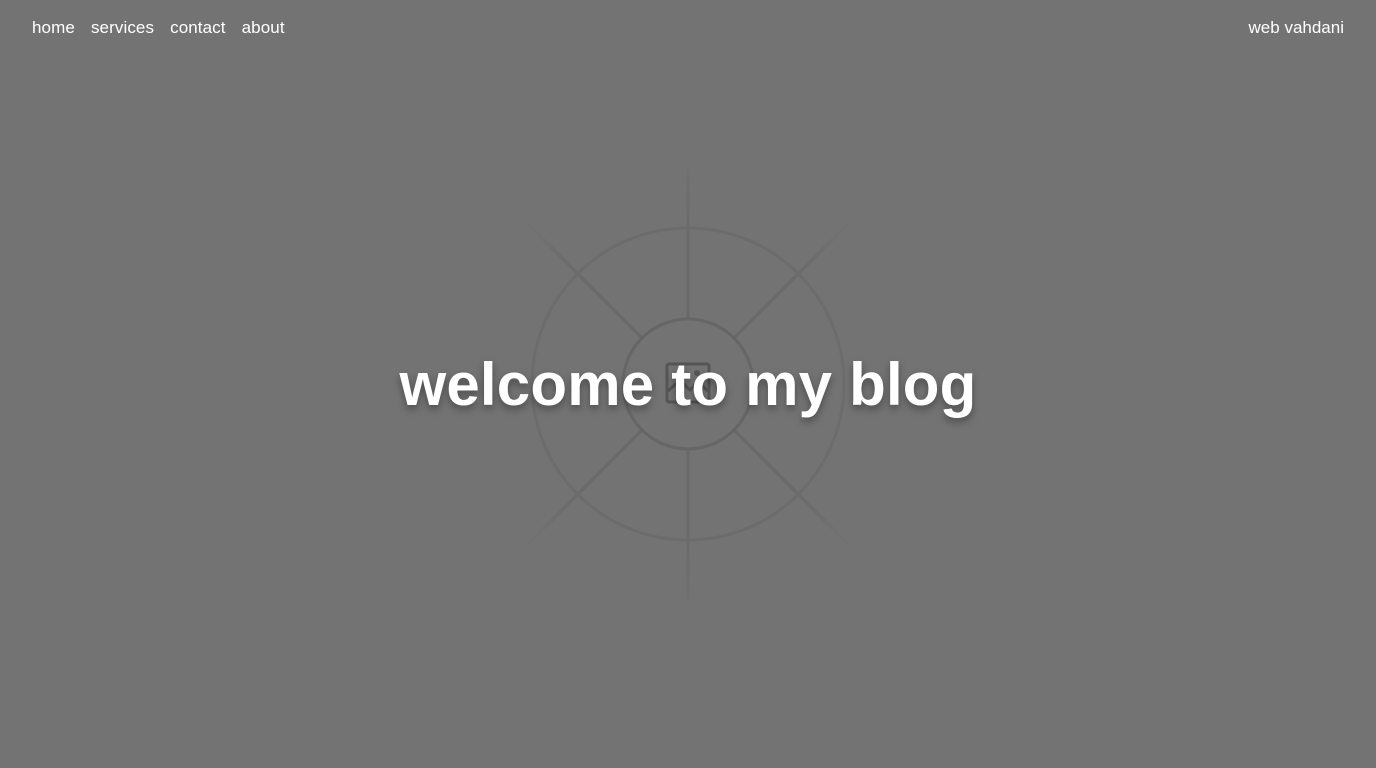 The width and height of the screenshot is (1376, 768). Describe the element at coordinates (688, 28) in the screenshot. I see `top-navigation: home services contact about web vahdani` at that location.